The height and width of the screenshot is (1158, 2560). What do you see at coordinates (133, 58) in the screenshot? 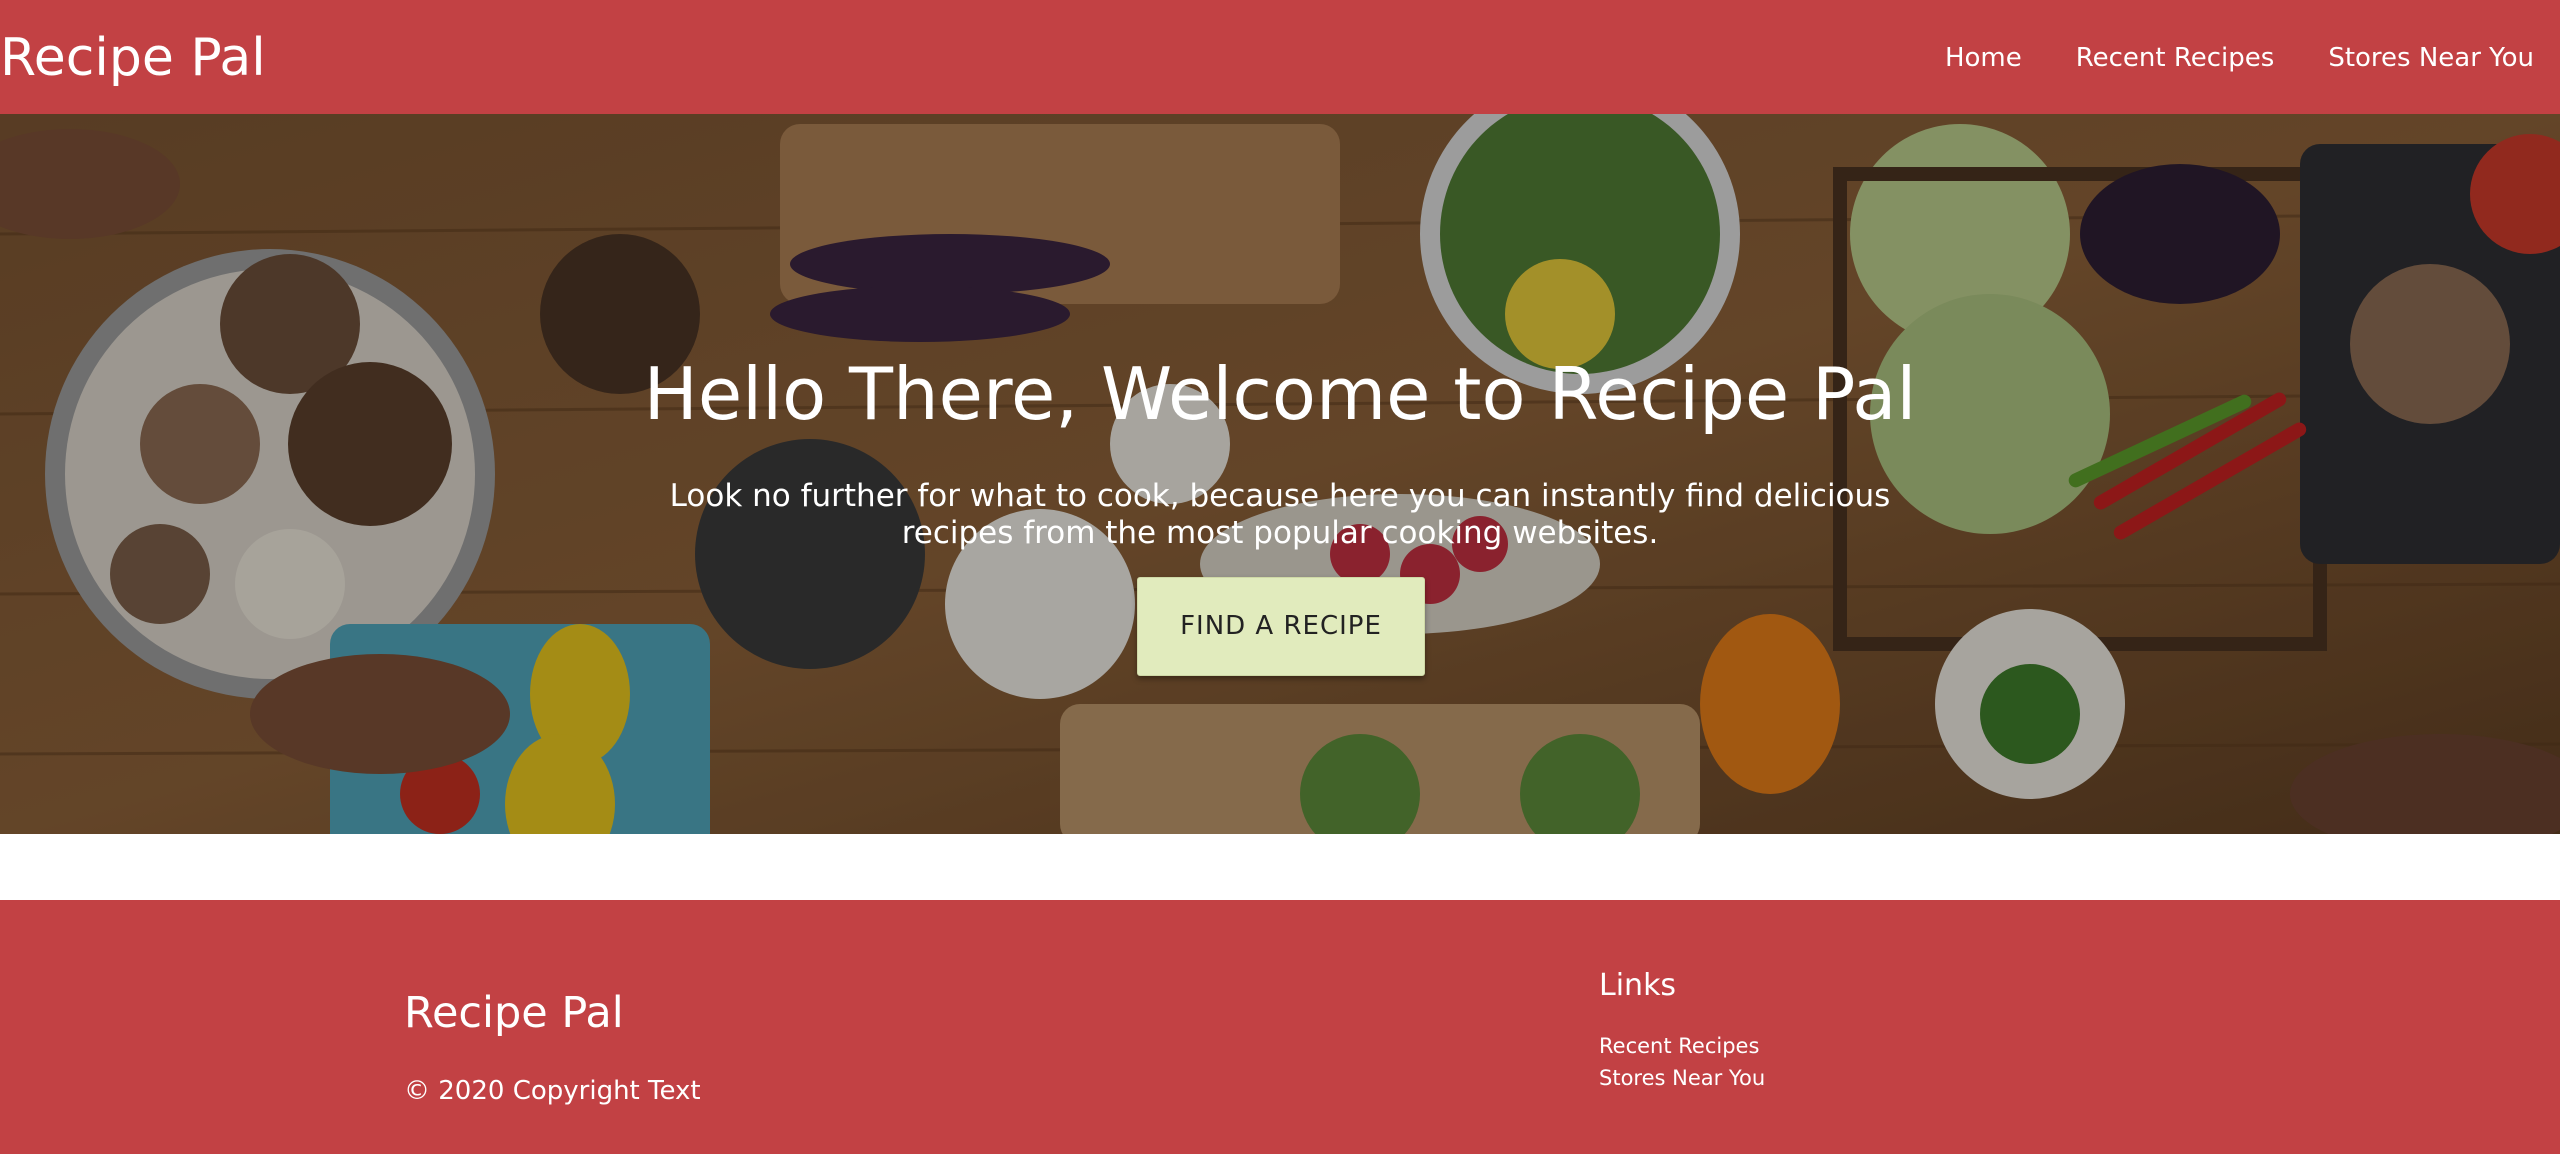
I see `brand-logo-link: Recipe Pal` at bounding box center [133, 58].